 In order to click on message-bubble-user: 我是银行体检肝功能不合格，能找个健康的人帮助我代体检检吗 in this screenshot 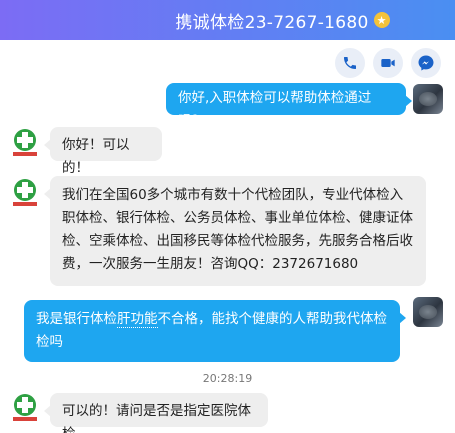, I will do `click(215, 331)`.